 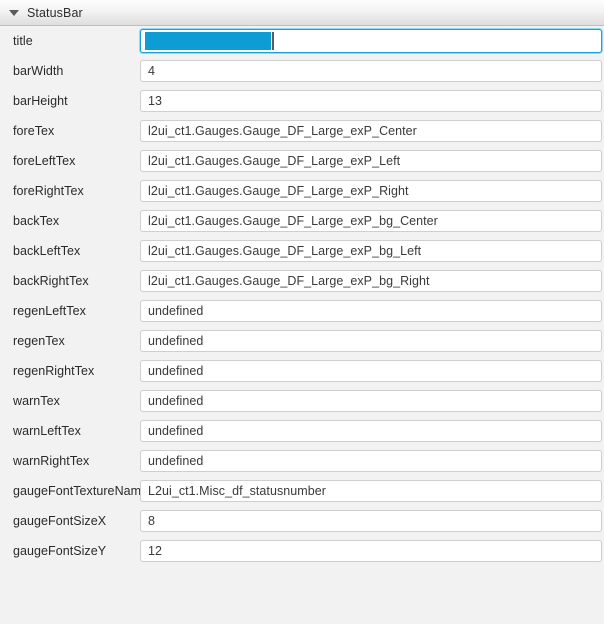 What do you see at coordinates (54, 371) in the screenshot?
I see `property-label-regenRightTex: regenRightTex` at bounding box center [54, 371].